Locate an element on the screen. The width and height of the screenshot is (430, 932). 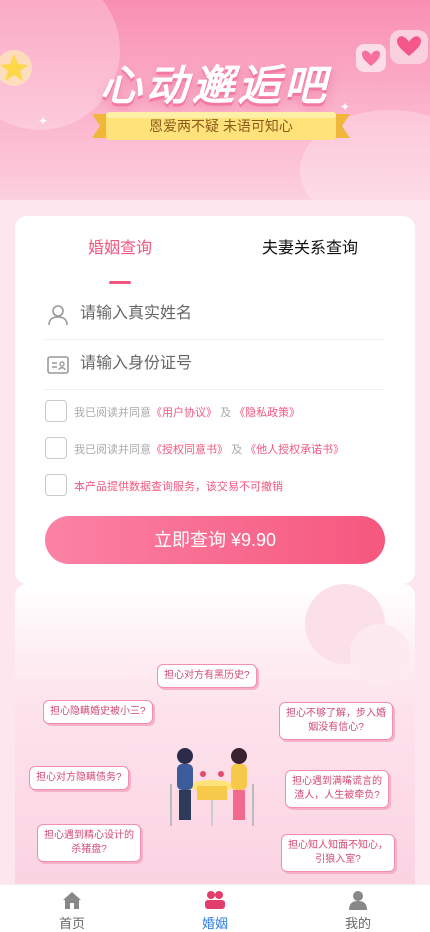
worry-bubble: 担心遇到精心设计的 杀猪盘? is located at coordinates (89, 843).